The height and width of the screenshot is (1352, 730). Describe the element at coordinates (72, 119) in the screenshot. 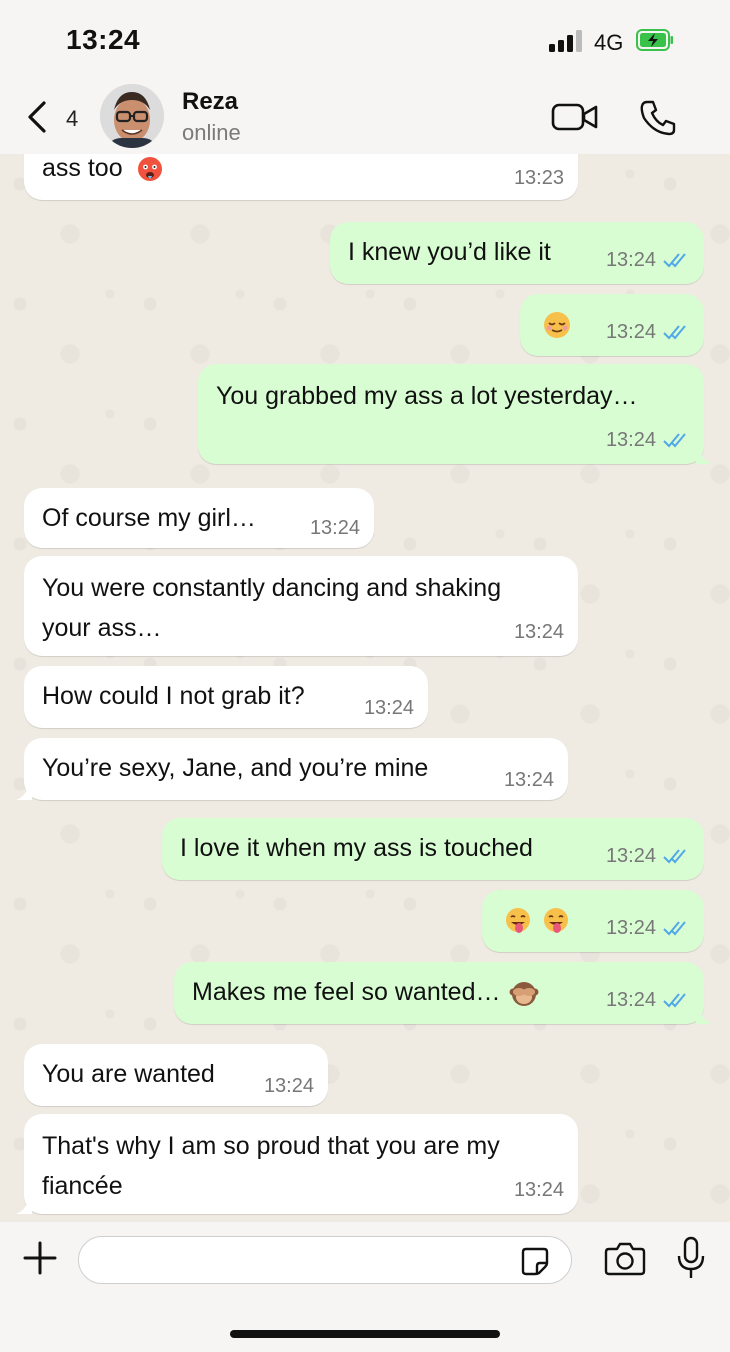

I see `unread-count: 4` at that location.